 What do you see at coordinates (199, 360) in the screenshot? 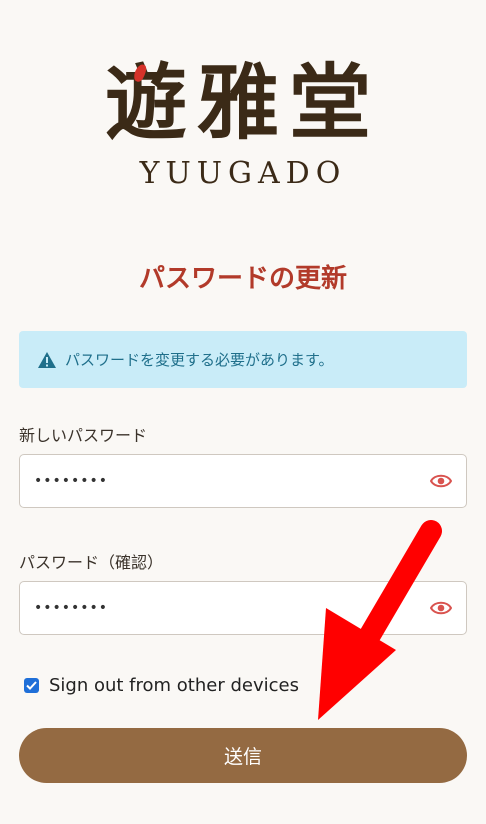
I see `alert-text: パスワードを変更する必要があります。` at bounding box center [199, 360].